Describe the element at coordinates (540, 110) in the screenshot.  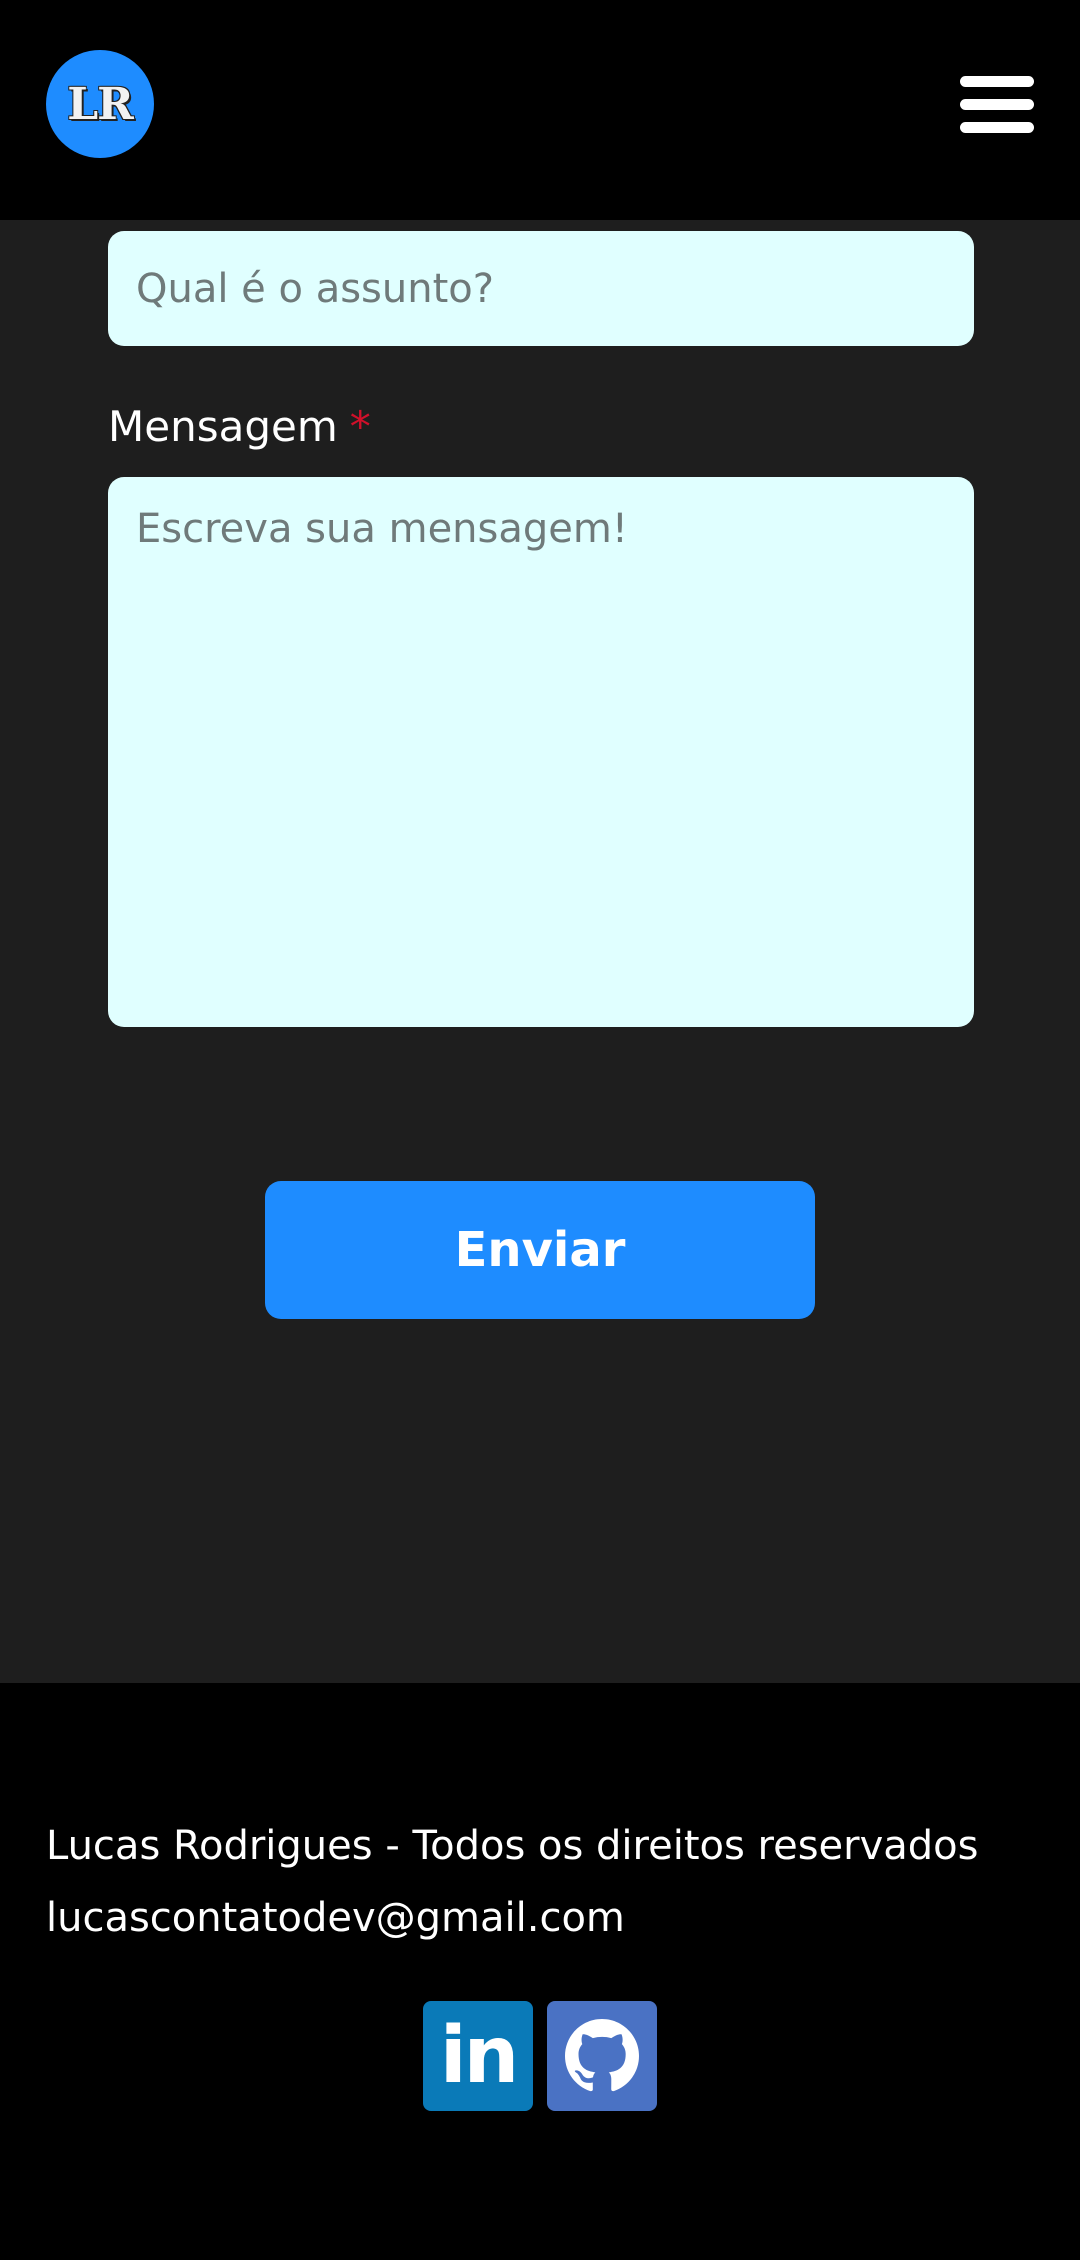
I see `site-header: LR` at that location.